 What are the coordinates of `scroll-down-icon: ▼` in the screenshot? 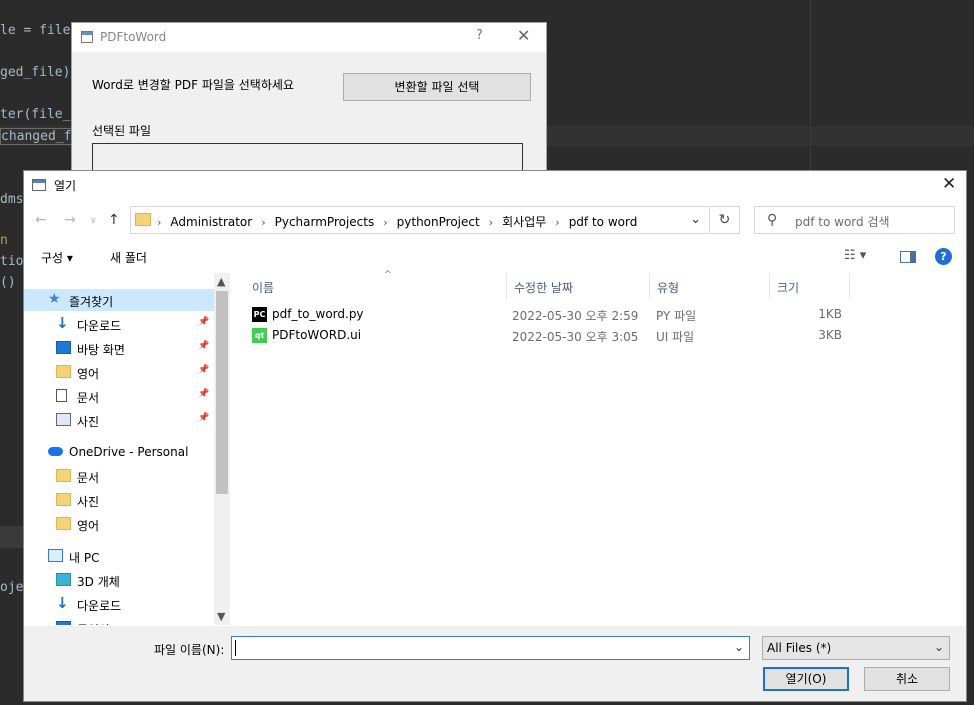 It's located at (221, 616).